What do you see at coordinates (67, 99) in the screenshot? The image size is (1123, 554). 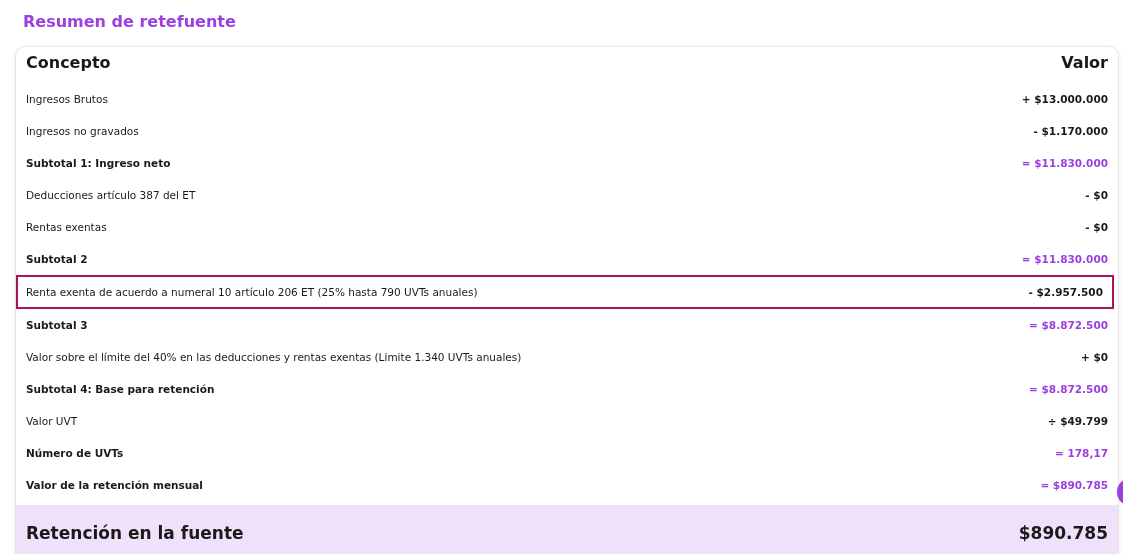 I see `row-label: Ingresos Brutos` at bounding box center [67, 99].